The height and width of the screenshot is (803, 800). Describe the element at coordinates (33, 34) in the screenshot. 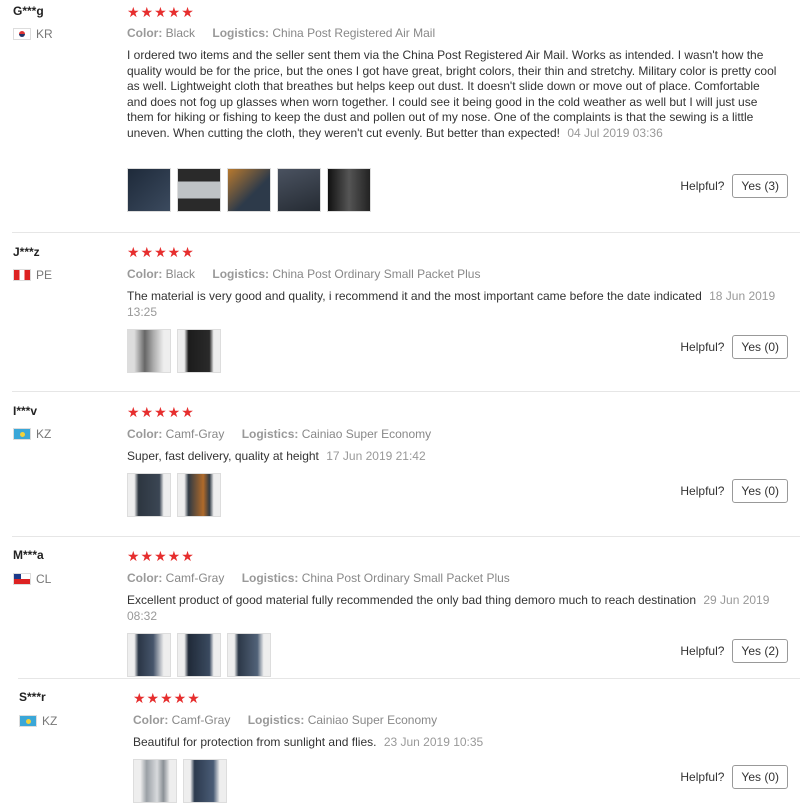

I see `reviewer-country: KR` at that location.